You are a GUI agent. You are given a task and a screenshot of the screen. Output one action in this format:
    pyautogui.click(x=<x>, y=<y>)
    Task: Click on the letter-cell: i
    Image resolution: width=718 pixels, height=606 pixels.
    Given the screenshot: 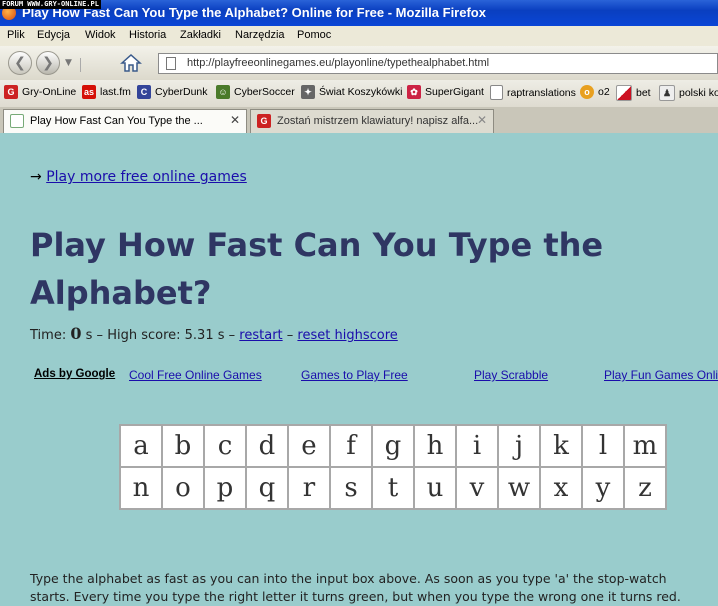 What is the action you would take?
    pyautogui.click(x=477, y=446)
    